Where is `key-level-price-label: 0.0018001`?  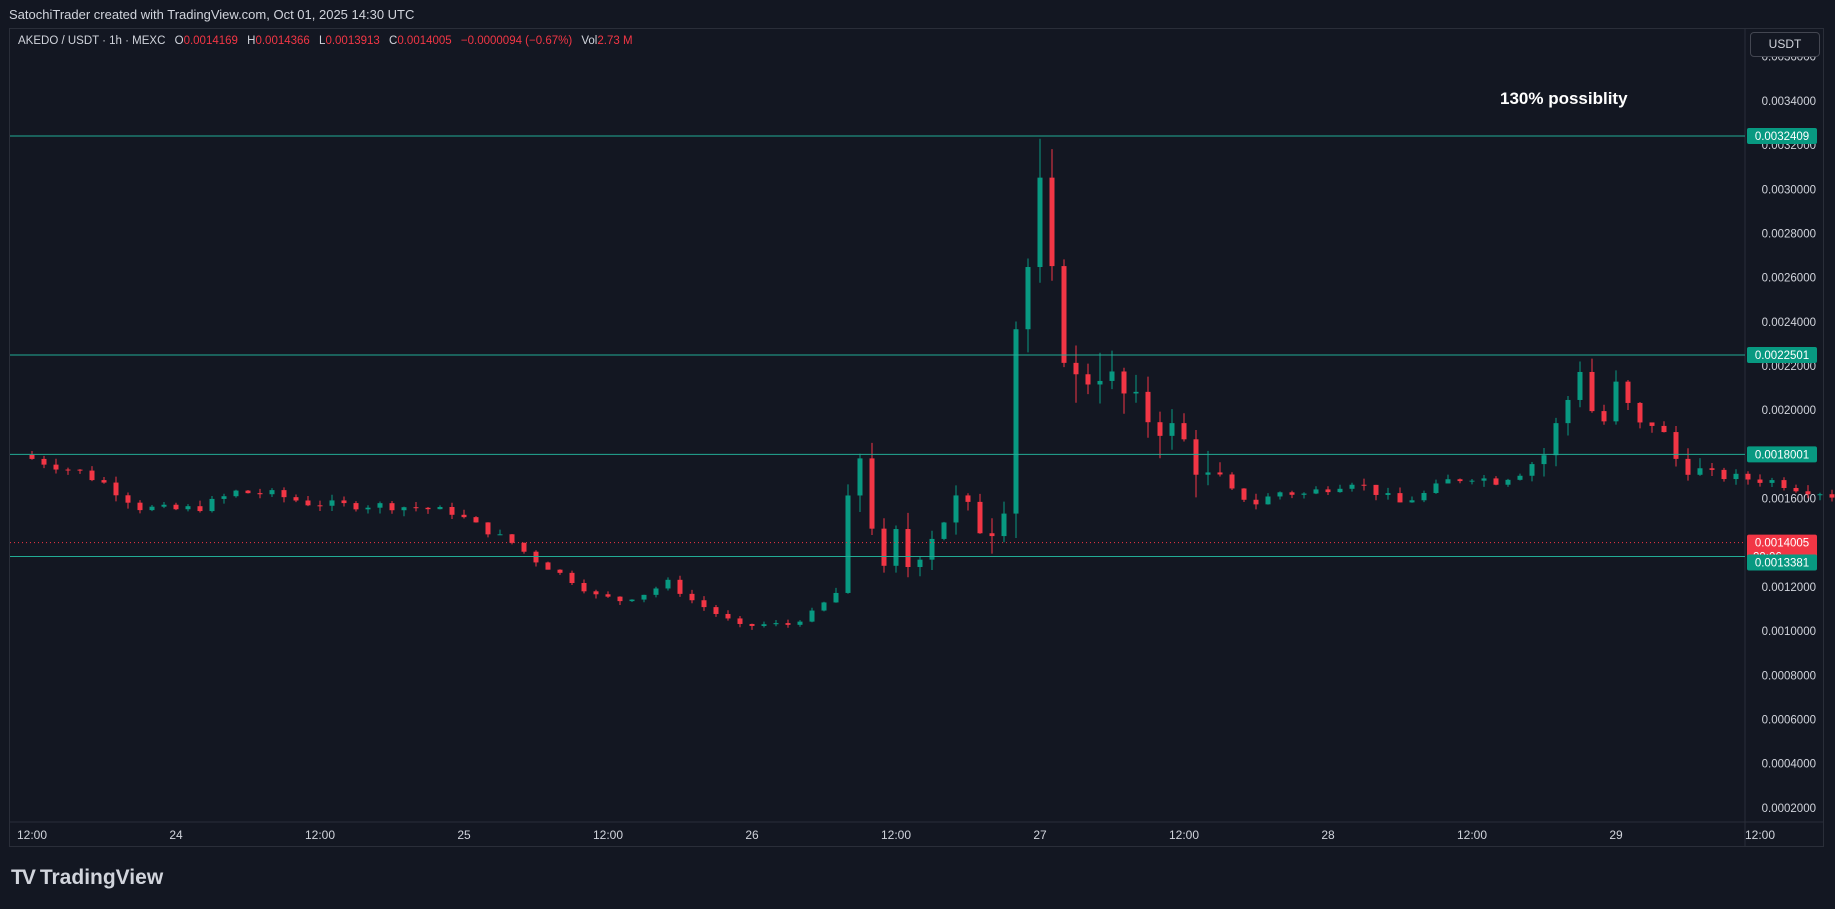
key-level-price-label: 0.0018001 is located at coordinates (1782, 455).